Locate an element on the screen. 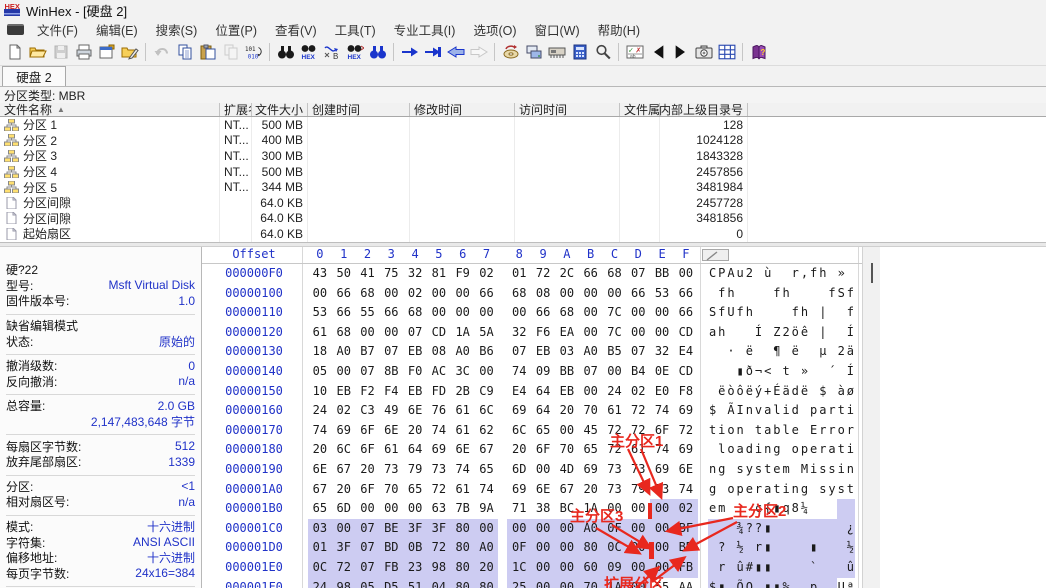 The height and width of the screenshot is (588, 1046). hex-byte: 98 is located at coordinates (343, 582).